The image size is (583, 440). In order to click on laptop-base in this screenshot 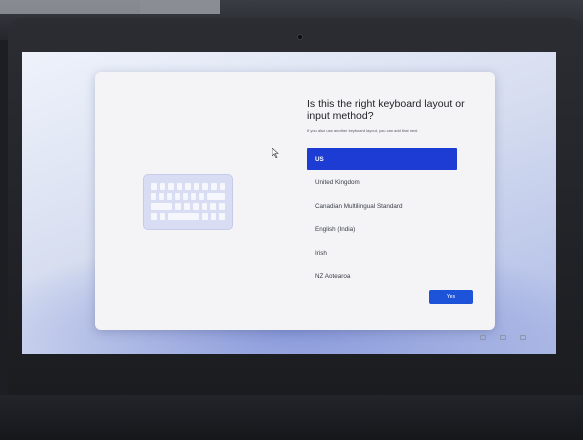, I will do `click(291, 417)`.